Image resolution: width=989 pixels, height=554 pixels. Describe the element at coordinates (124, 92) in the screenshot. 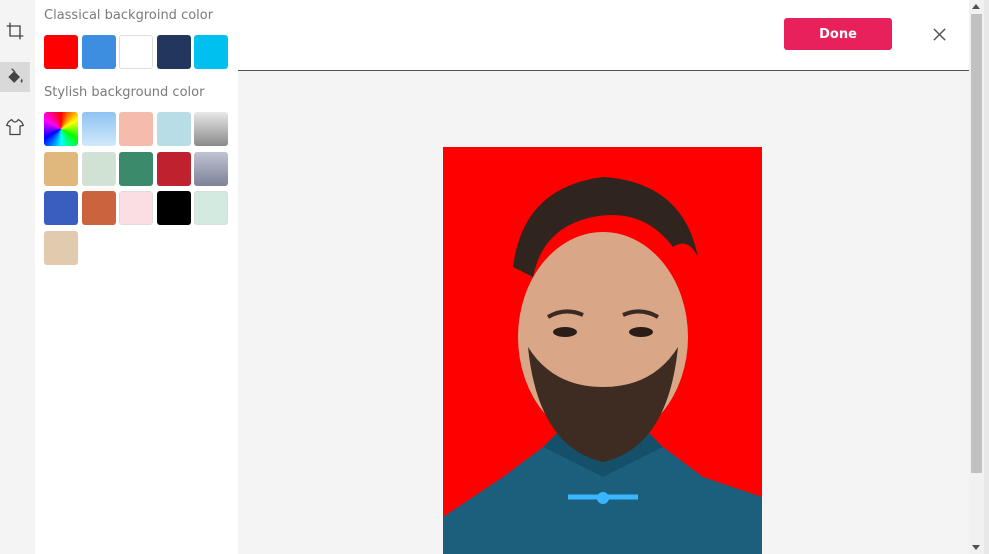

I see `stylish-color-title: Stylish background color` at that location.